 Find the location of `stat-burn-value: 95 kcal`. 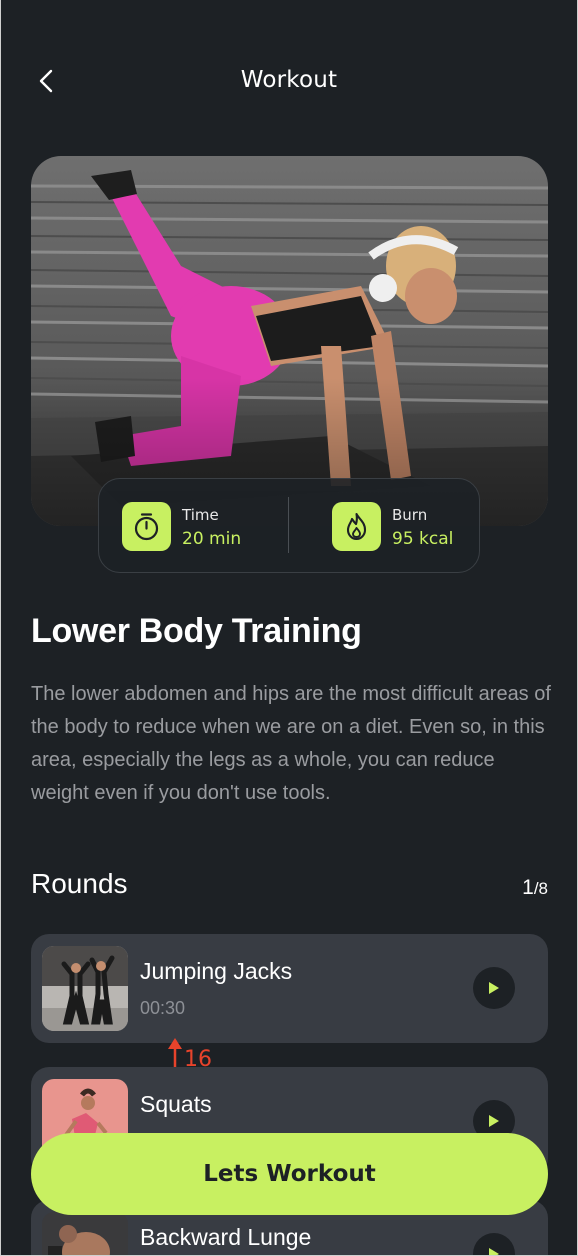

stat-burn-value: 95 kcal is located at coordinates (423, 539).